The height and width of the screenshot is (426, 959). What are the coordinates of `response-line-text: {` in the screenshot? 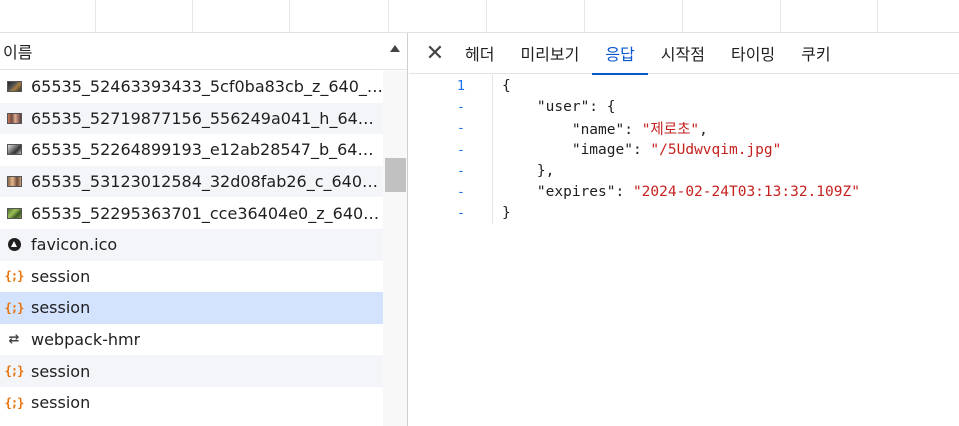 It's located at (506, 86).